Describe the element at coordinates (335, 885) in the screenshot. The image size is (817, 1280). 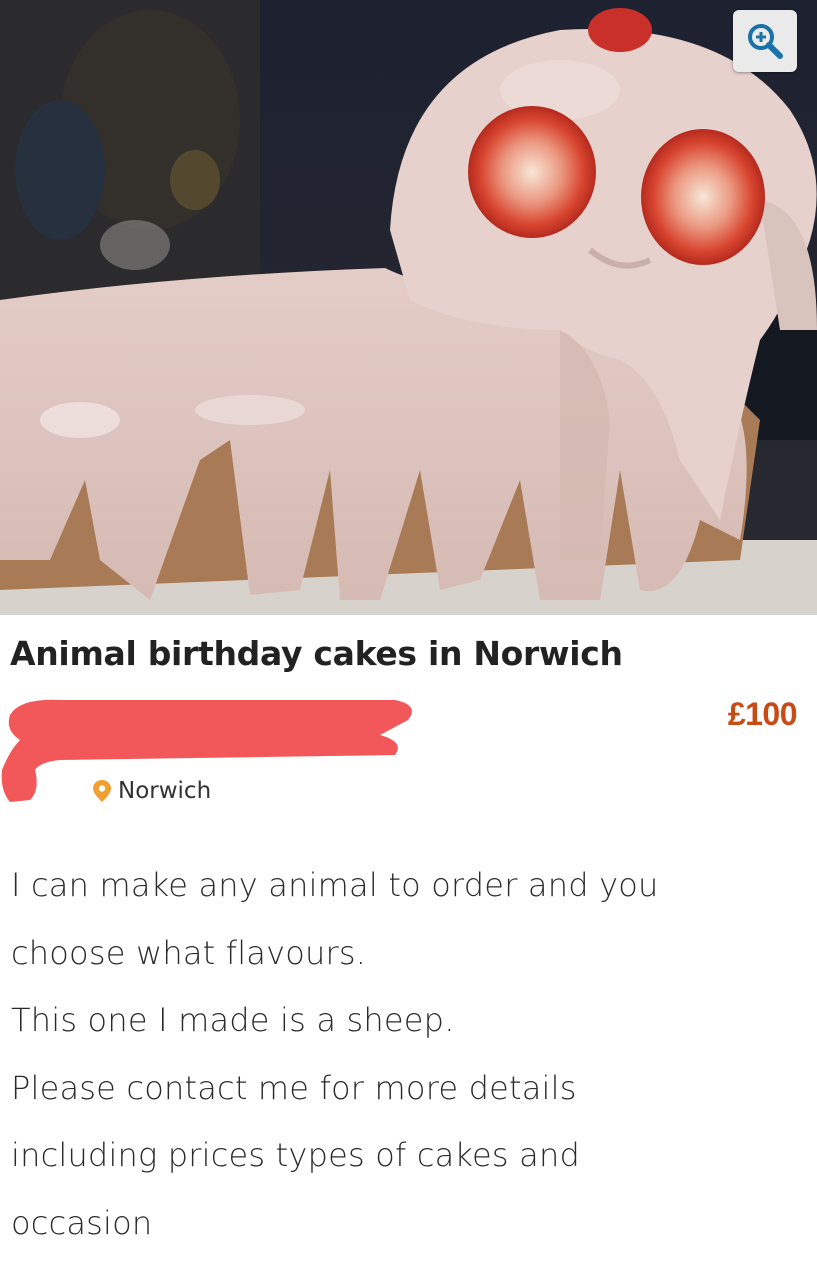
I see `description-line: I can make any animal to order and you` at that location.